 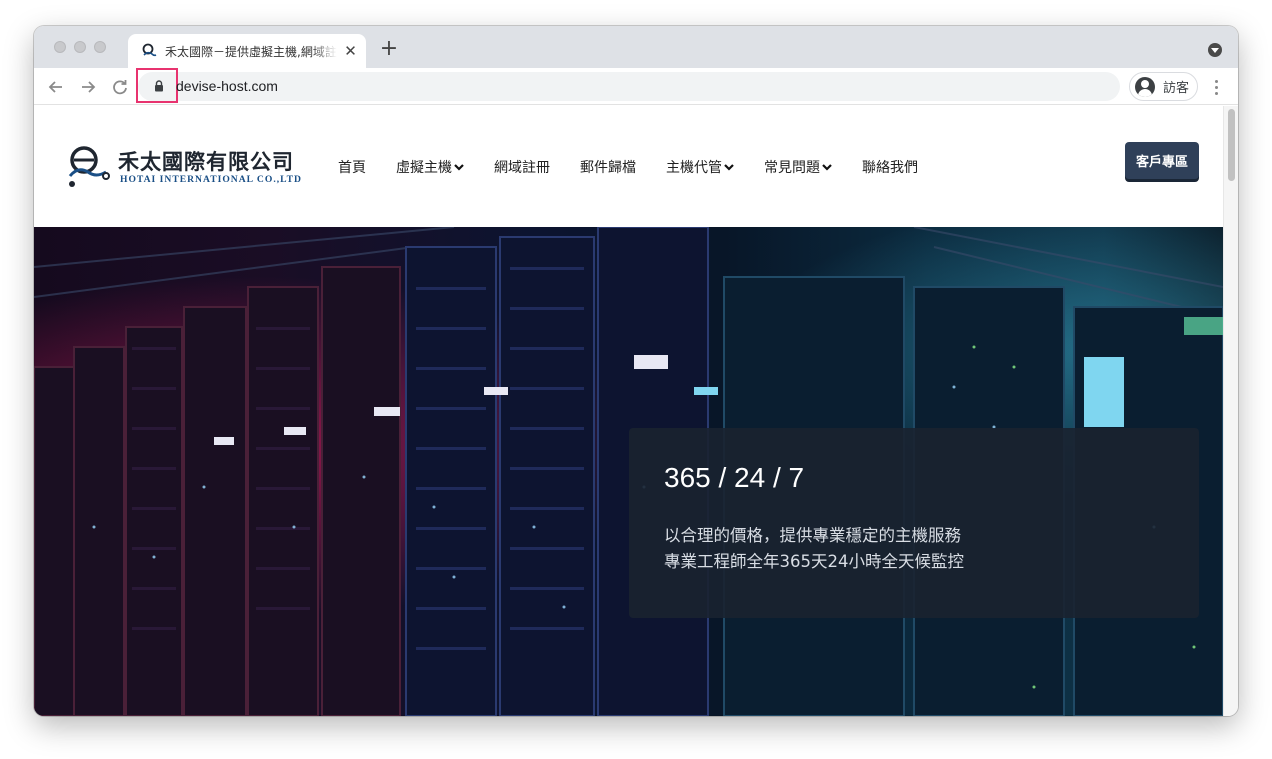 What do you see at coordinates (636, 47) in the screenshot?
I see `tab-strip: 禾太國際－提供虛擬主機,網域註冊 ✕ +` at bounding box center [636, 47].